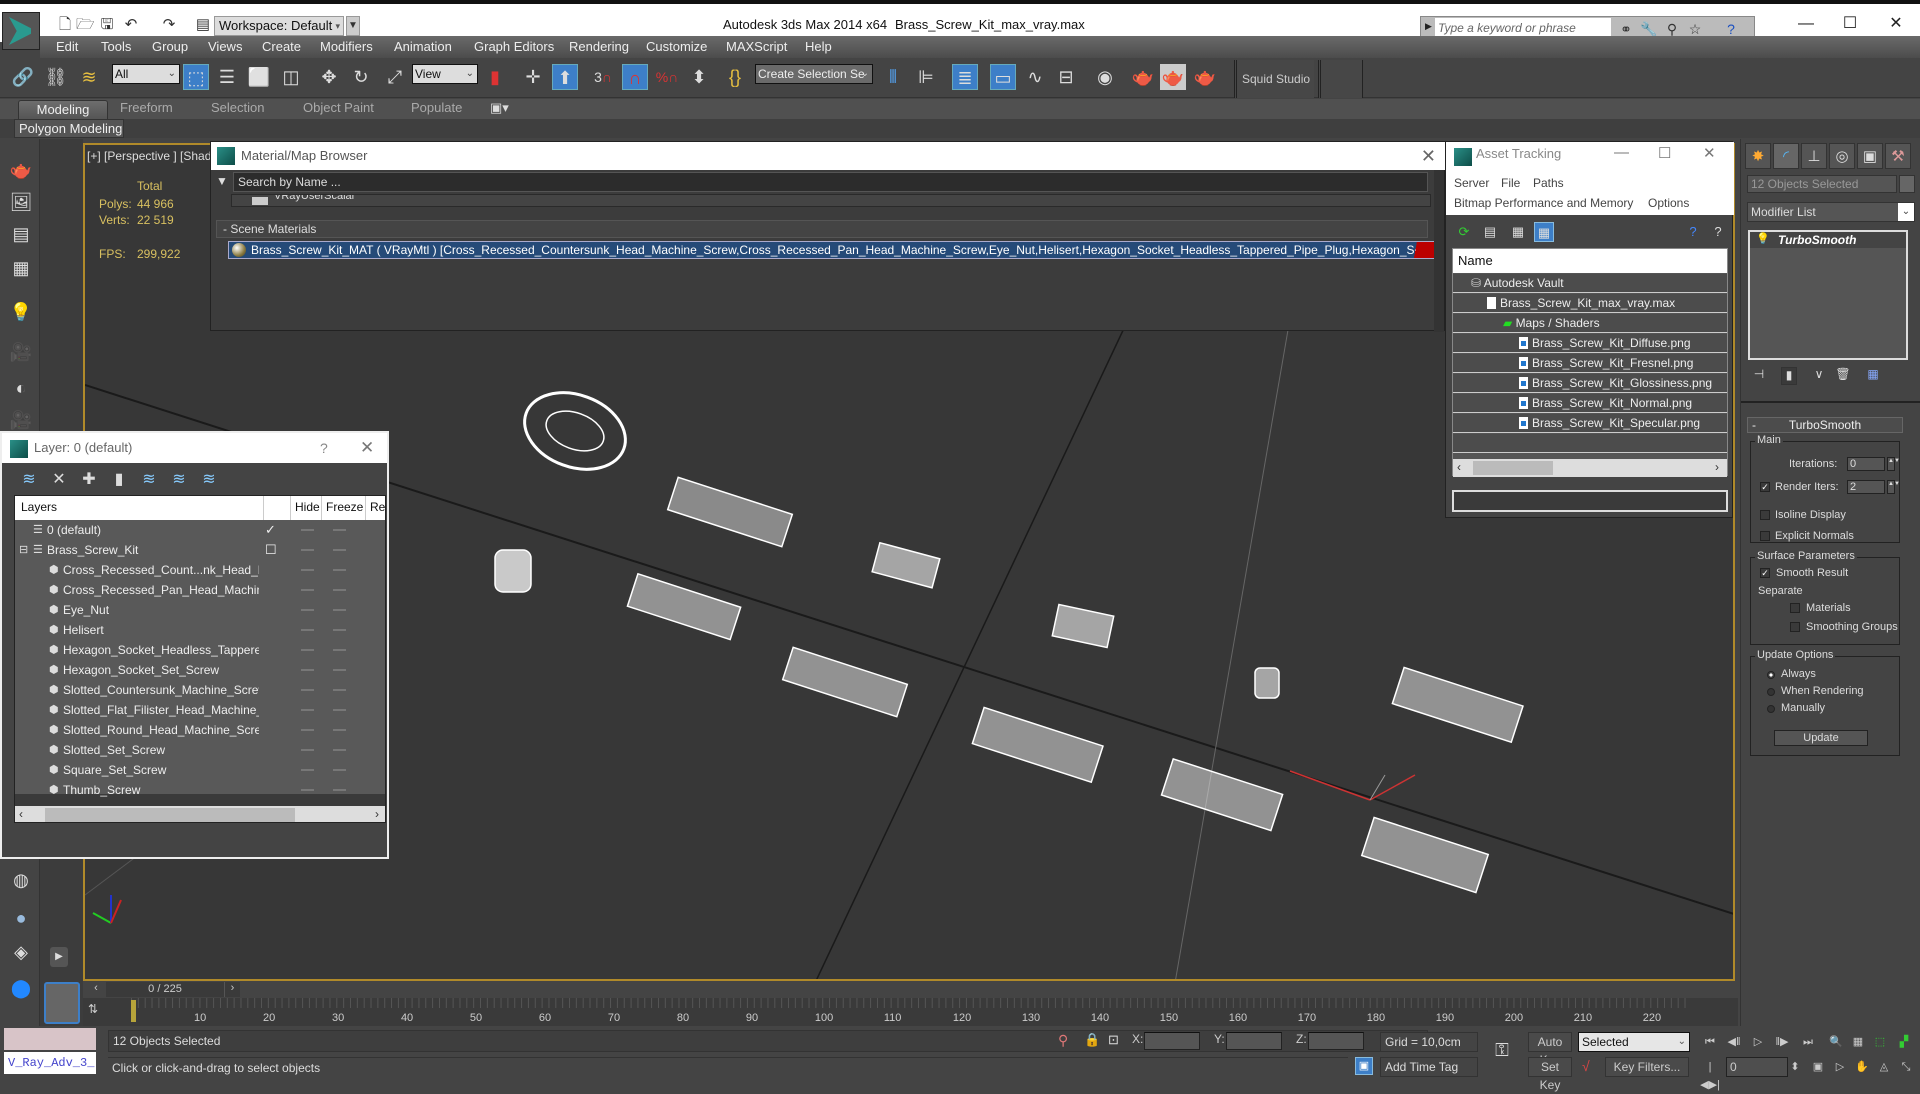 The height and width of the screenshot is (1094, 1920). I want to click on menu-modifiers: Modifiers, so click(346, 46).